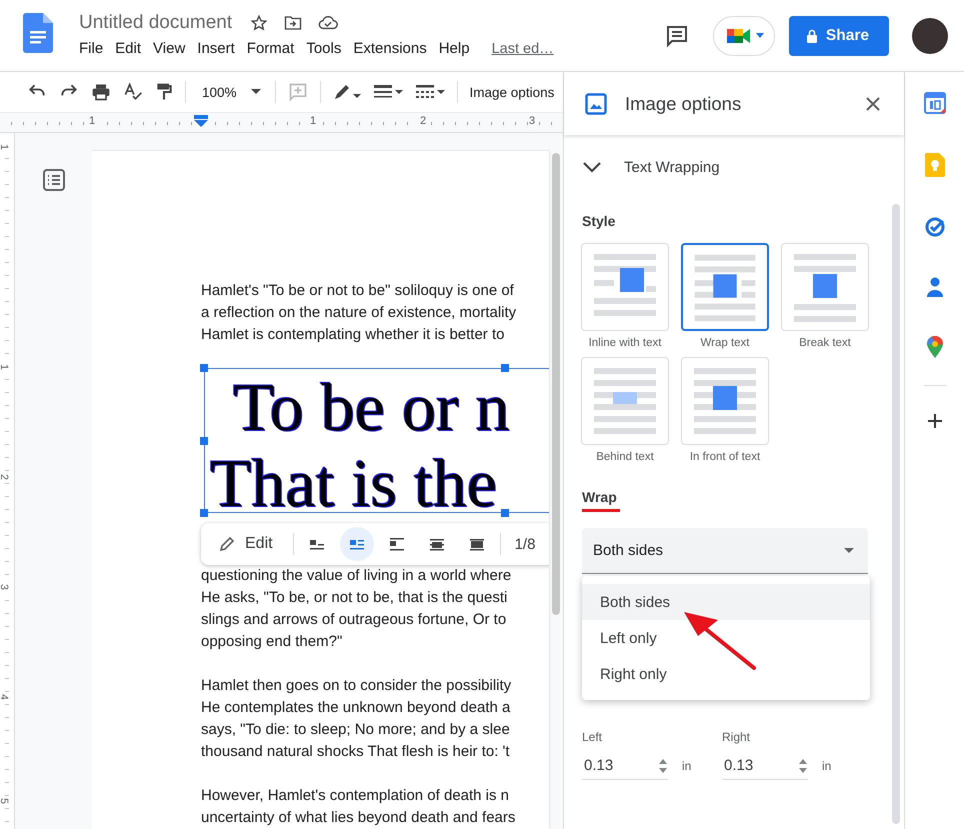  I want to click on indent-marker-icon, so click(201, 121).